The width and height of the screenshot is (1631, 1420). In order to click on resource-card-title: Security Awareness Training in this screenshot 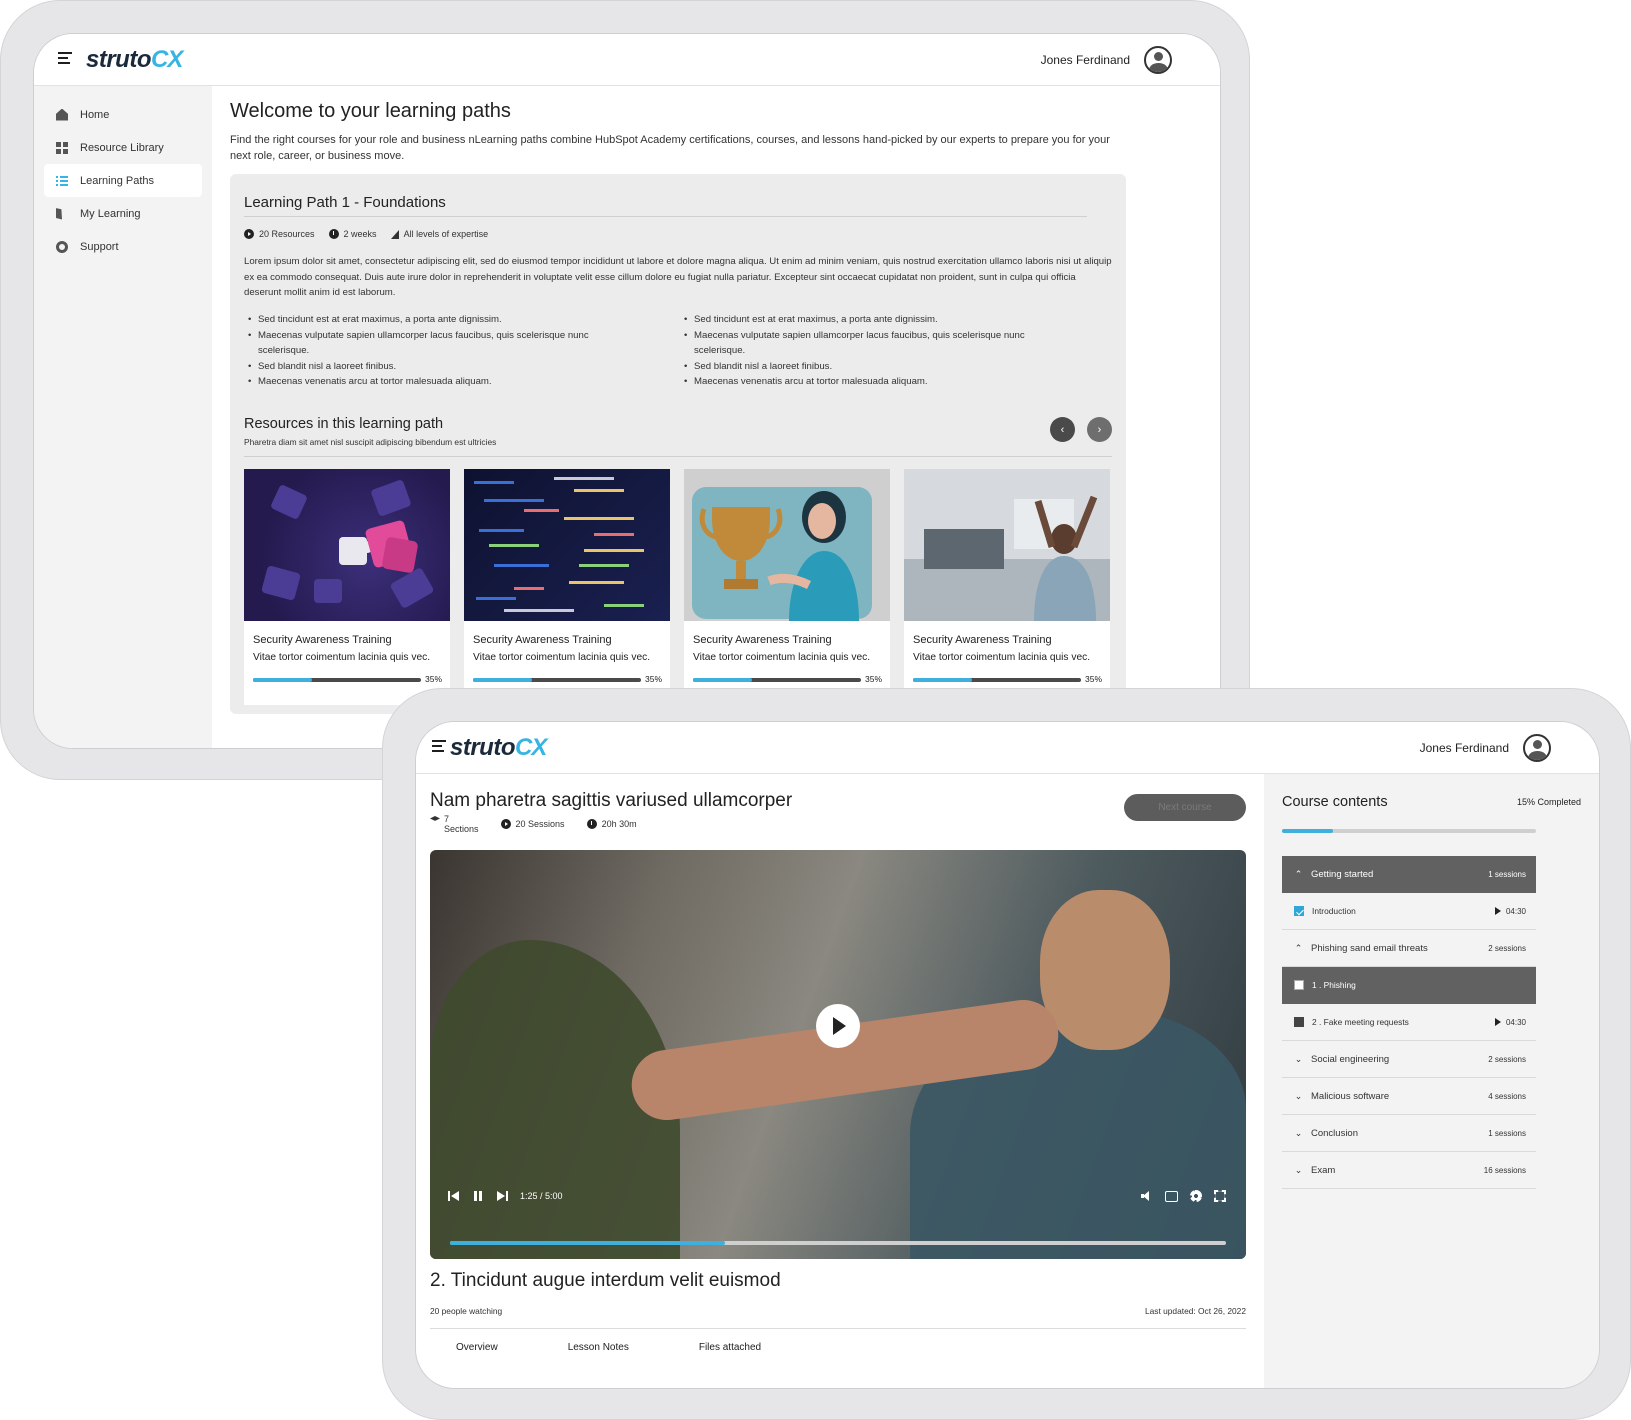, I will do `click(322, 640)`.